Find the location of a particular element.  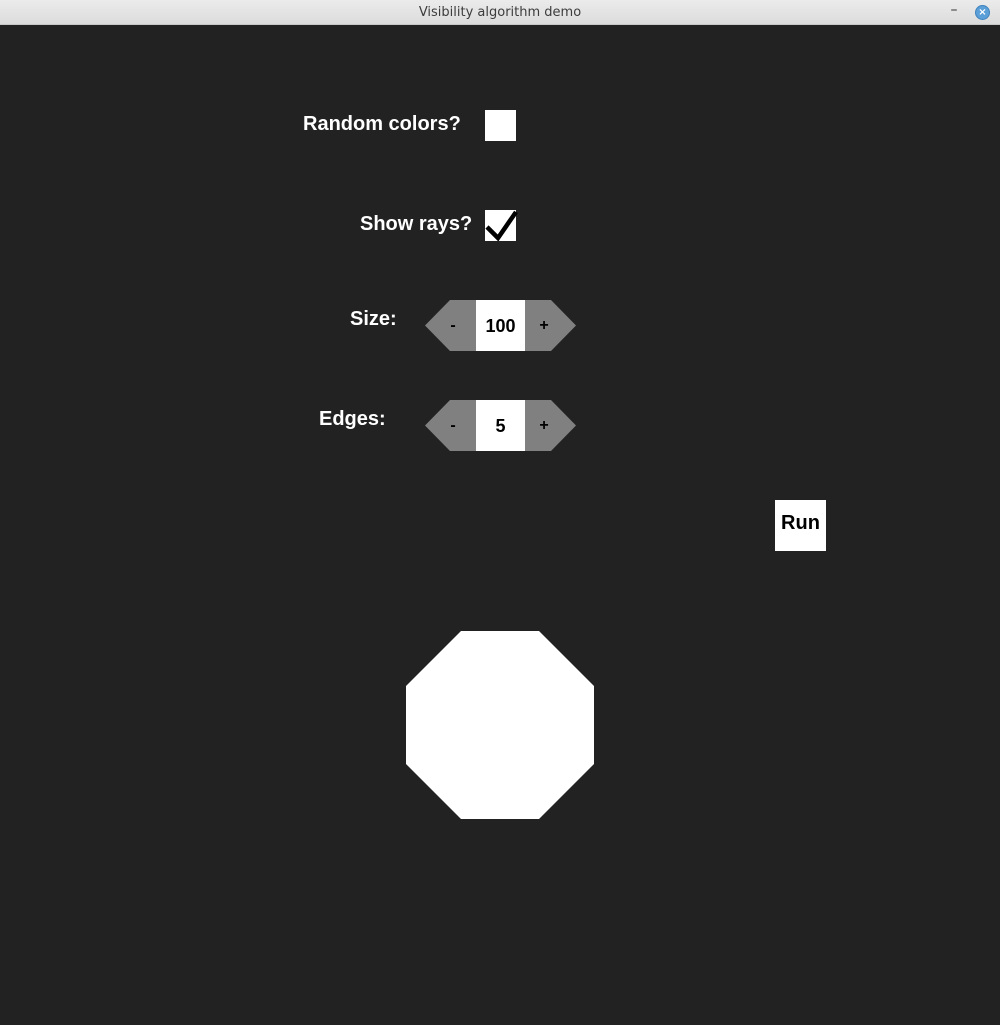

show-rays-label: Show rays? is located at coordinates (416, 224).